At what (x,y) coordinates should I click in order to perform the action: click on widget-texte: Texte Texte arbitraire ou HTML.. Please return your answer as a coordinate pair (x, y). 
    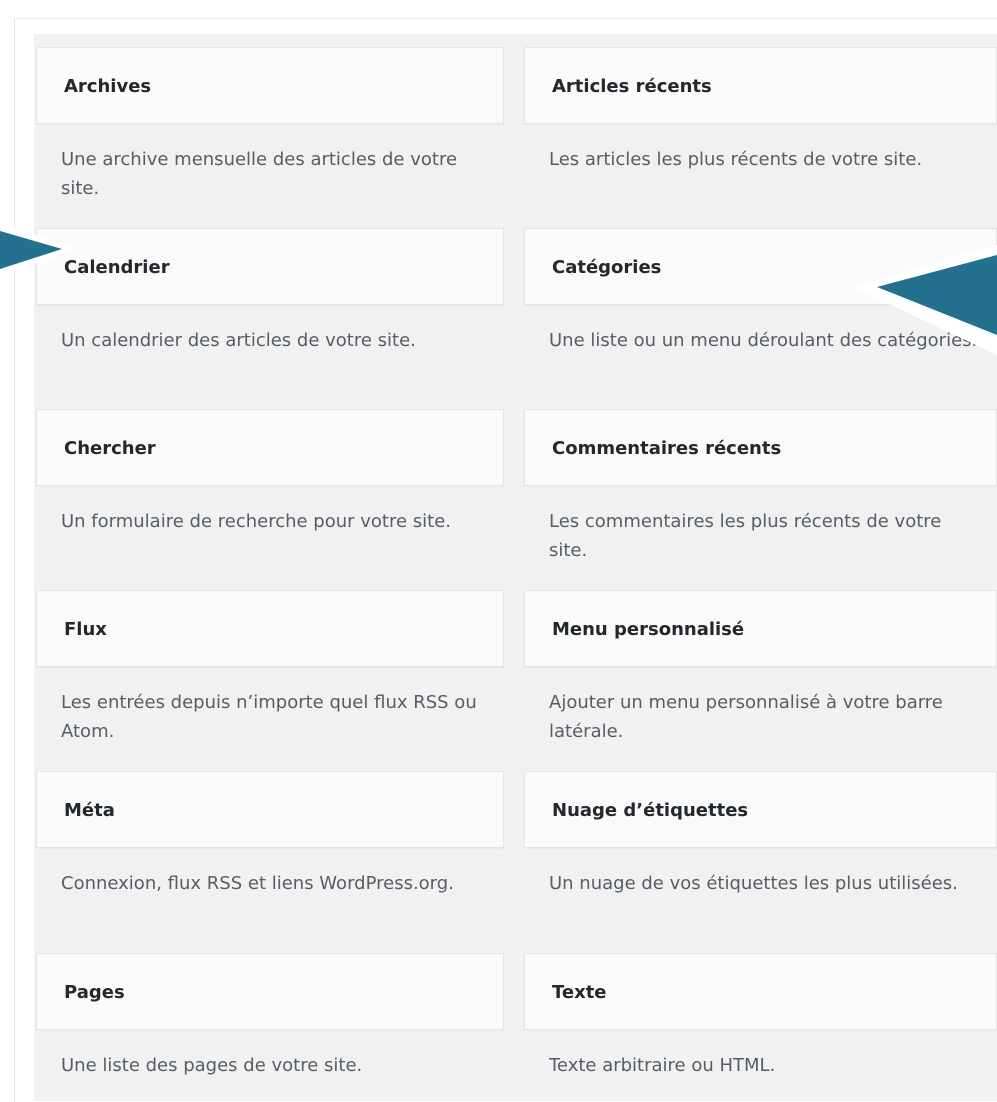
    Looking at the image, I should click on (760, 1017).